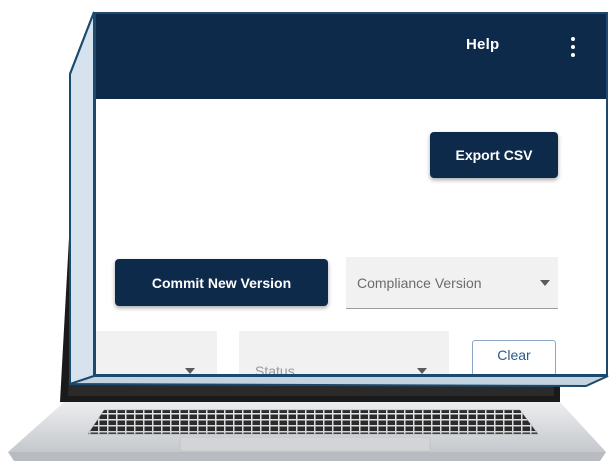 This screenshot has height=465, width=610. What do you see at coordinates (305, 444) in the screenshot?
I see `laptop-trackpad` at bounding box center [305, 444].